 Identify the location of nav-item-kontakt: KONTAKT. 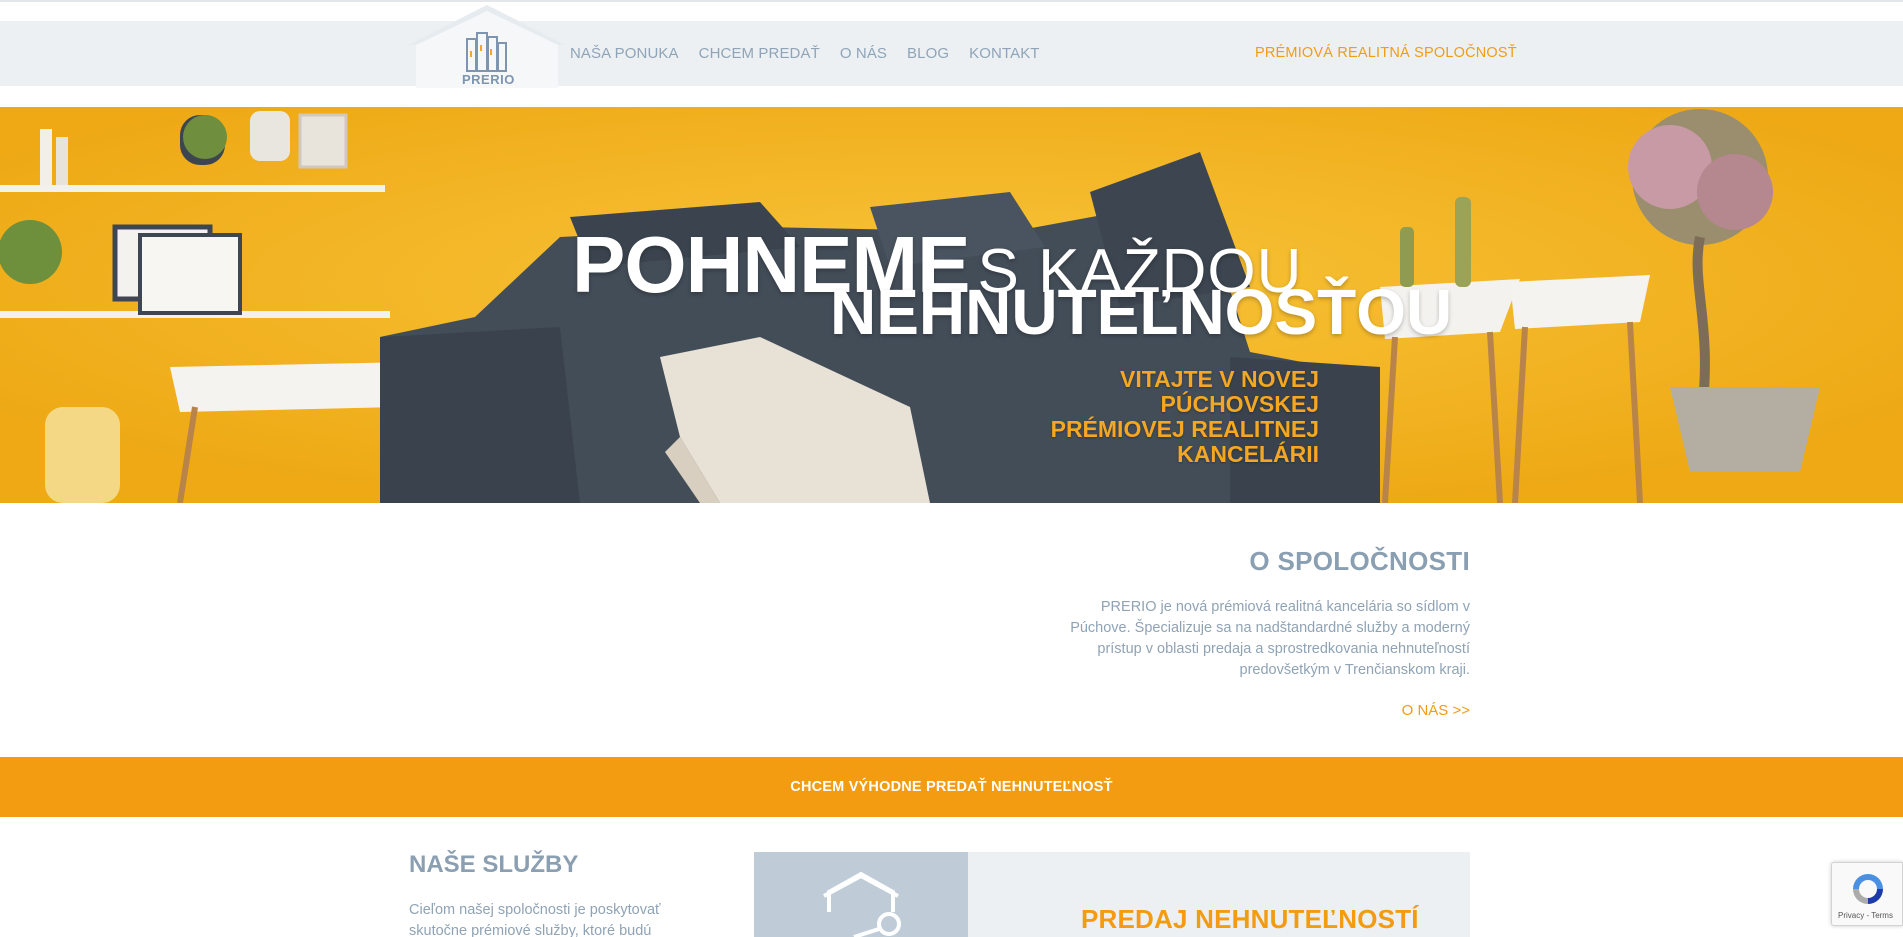
(1004, 53).